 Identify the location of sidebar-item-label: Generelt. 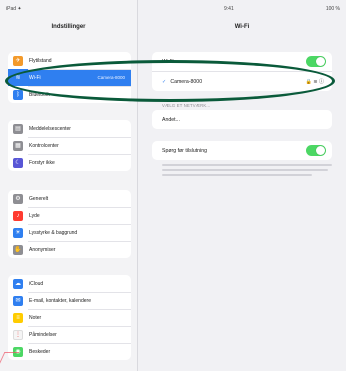
(39, 198).